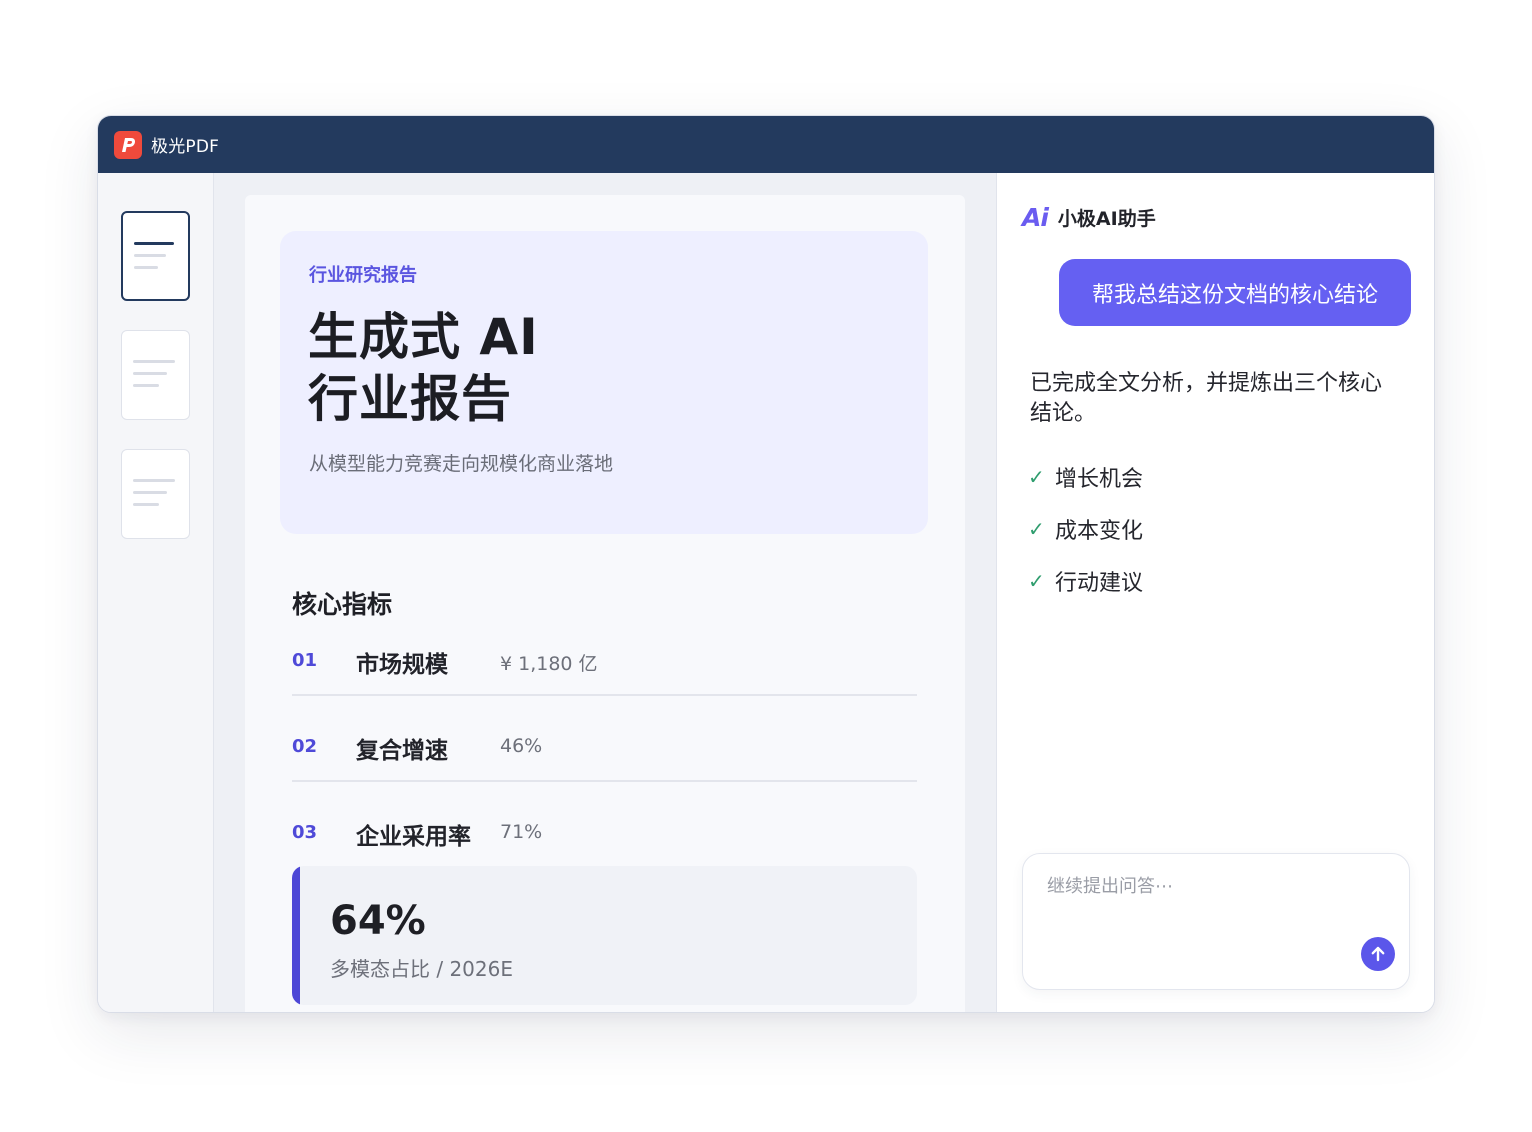  Describe the element at coordinates (1235, 292) in the screenshot. I see `user-message-bubble: 帮我总结这份文档的核心结论` at that location.